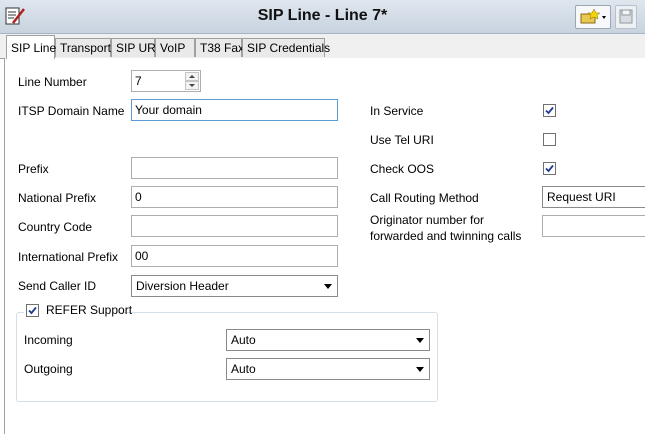 This screenshot has height=434, width=645. Describe the element at coordinates (175, 47) in the screenshot. I see `tab-voip: VoIP` at that location.